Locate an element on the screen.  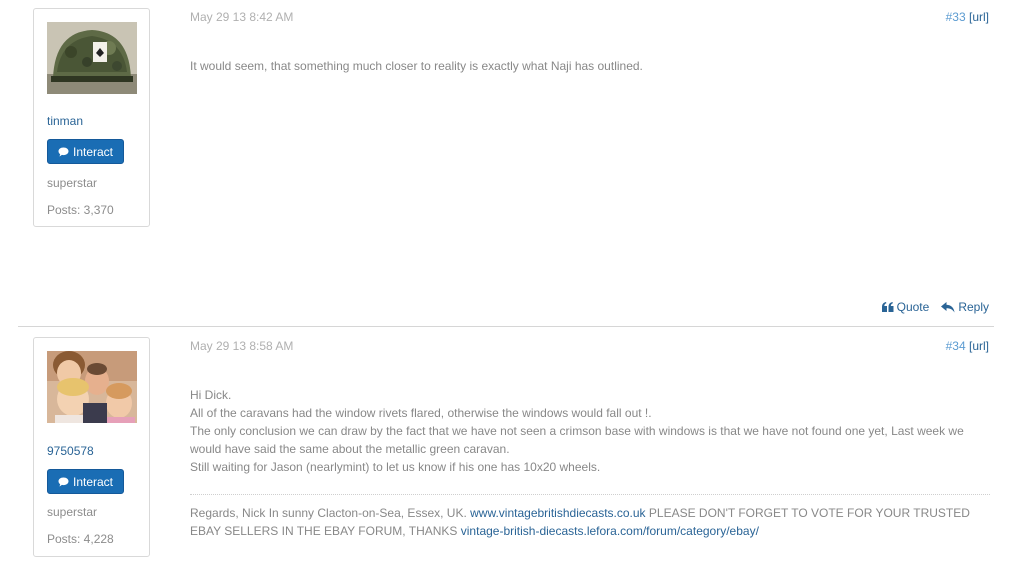
reply-arrow-icon is located at coordinates (948, 306).